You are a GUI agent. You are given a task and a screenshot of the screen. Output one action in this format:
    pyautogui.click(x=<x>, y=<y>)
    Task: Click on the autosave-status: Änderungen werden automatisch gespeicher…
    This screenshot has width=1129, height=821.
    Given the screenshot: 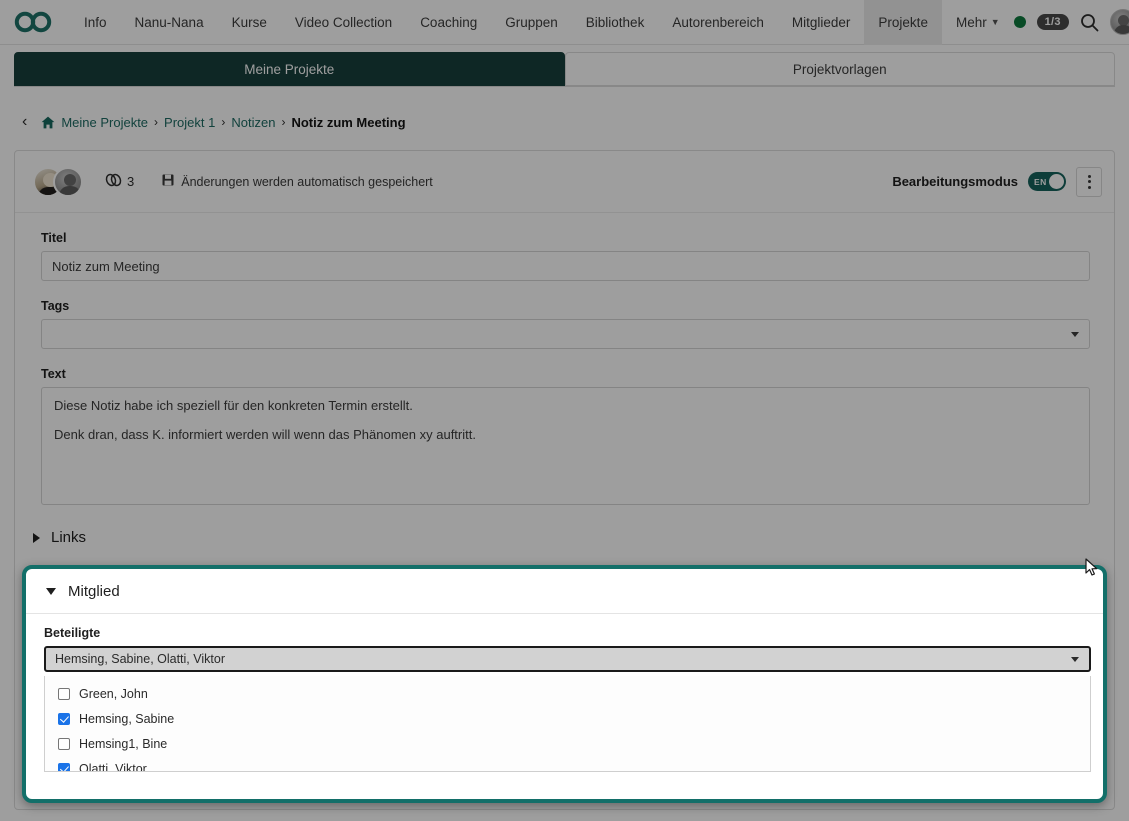 What is the action you would take?
    pyautogui.click(x=297, y=181)
    